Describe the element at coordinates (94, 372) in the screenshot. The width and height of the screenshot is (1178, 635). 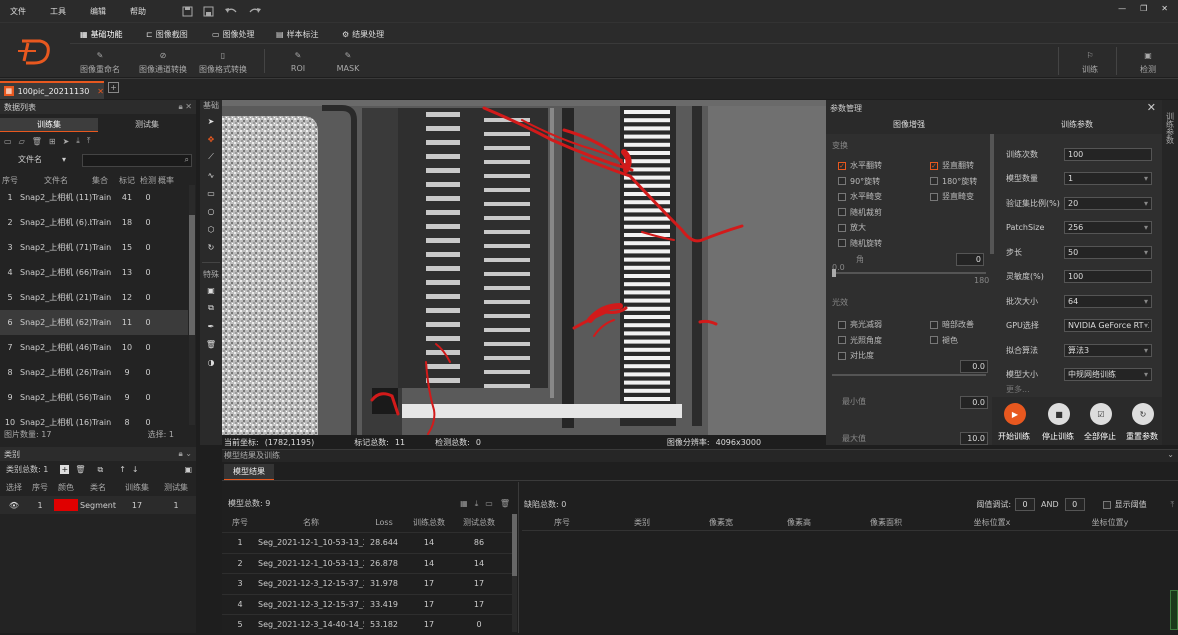
I see `file-row: 8 Snap2_上相机 (26).b Train 9 0` at that location.